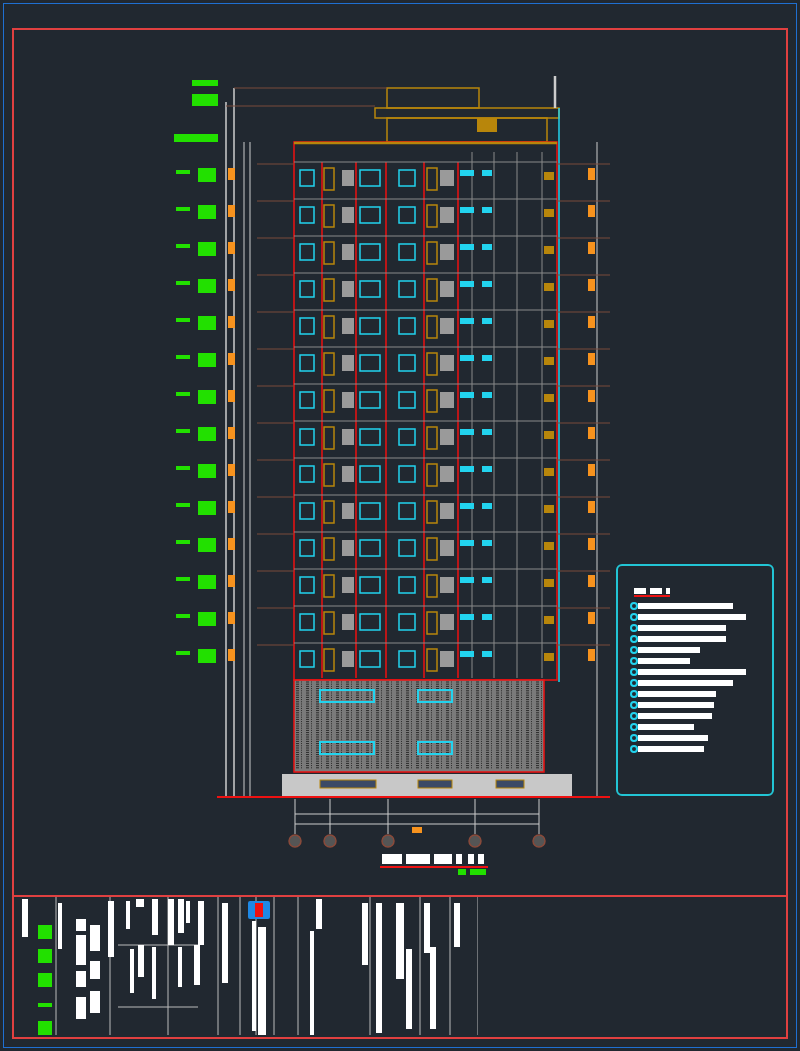 The width and height of the screenshot is (800, 1051). What do you see at coordinates (652, 592) in the screenshot?
I see `legend-title-drawing` at bounding box center [652, 592].